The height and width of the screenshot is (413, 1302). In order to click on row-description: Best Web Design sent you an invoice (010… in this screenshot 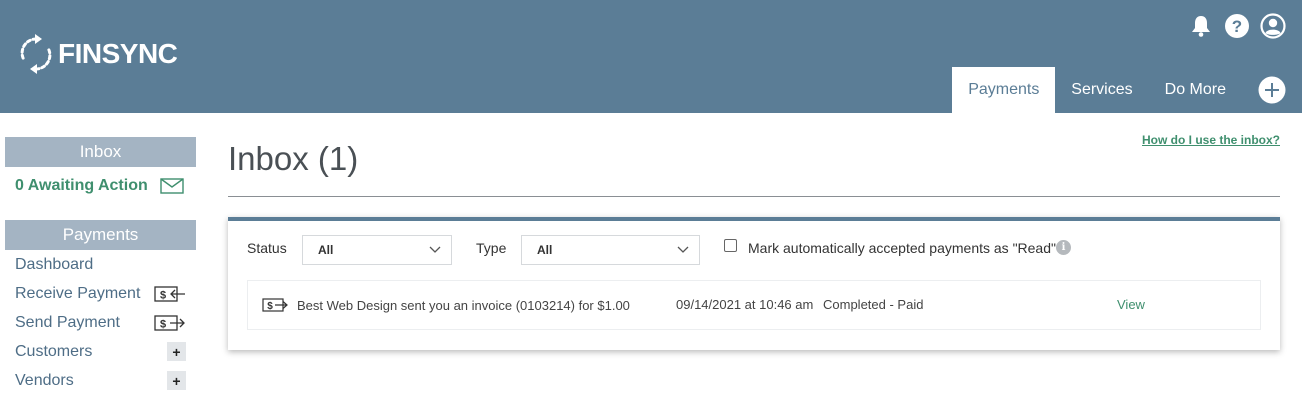, I will do `click(463, 305)`.